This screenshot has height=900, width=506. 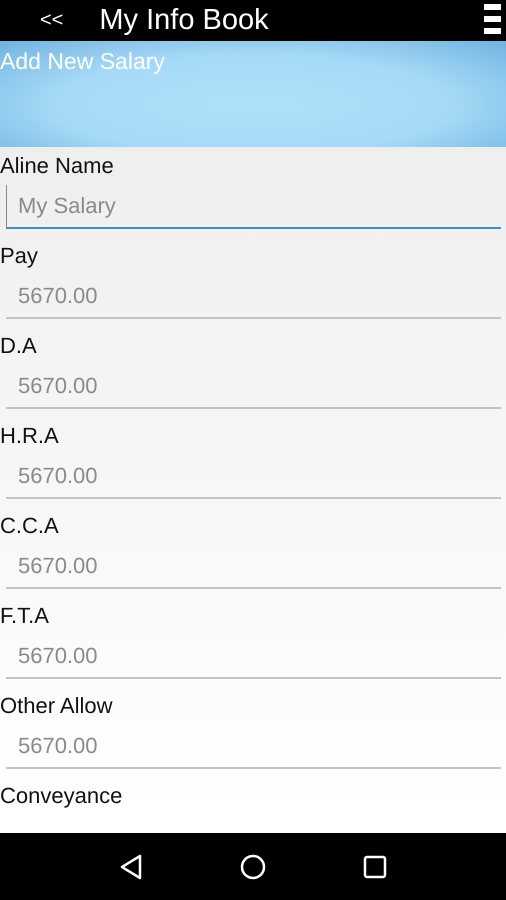 What do you see at coordinates (253, 867) in the screenshot?
I see `home-icon` at bounding box center [253, 867].